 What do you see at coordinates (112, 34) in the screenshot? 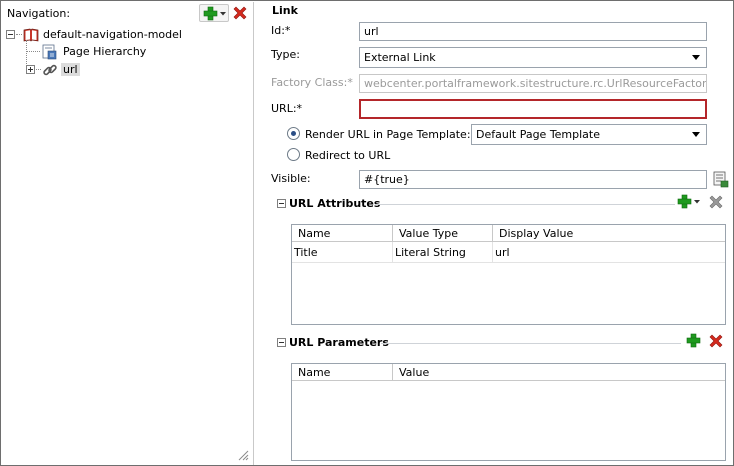
I see `tree-item-label: default-navigation-model` at bounding box center [112, 34].